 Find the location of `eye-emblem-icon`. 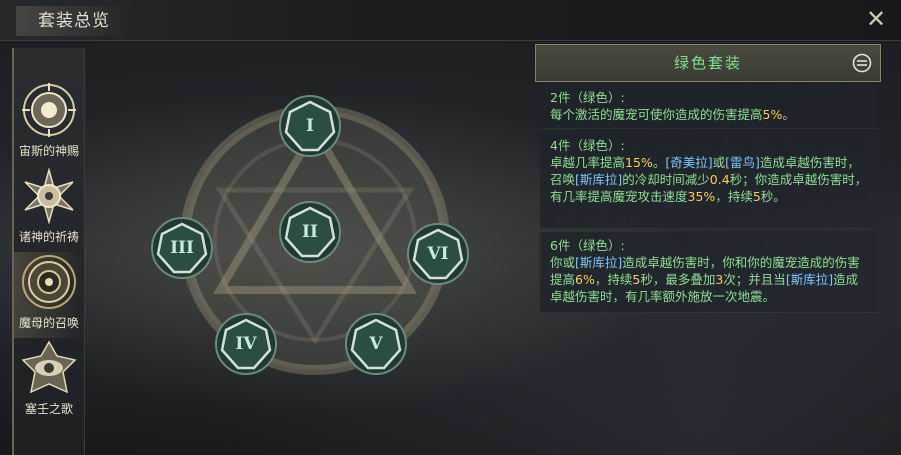

eye-emblem-icon is located at coordinates (49, 367).